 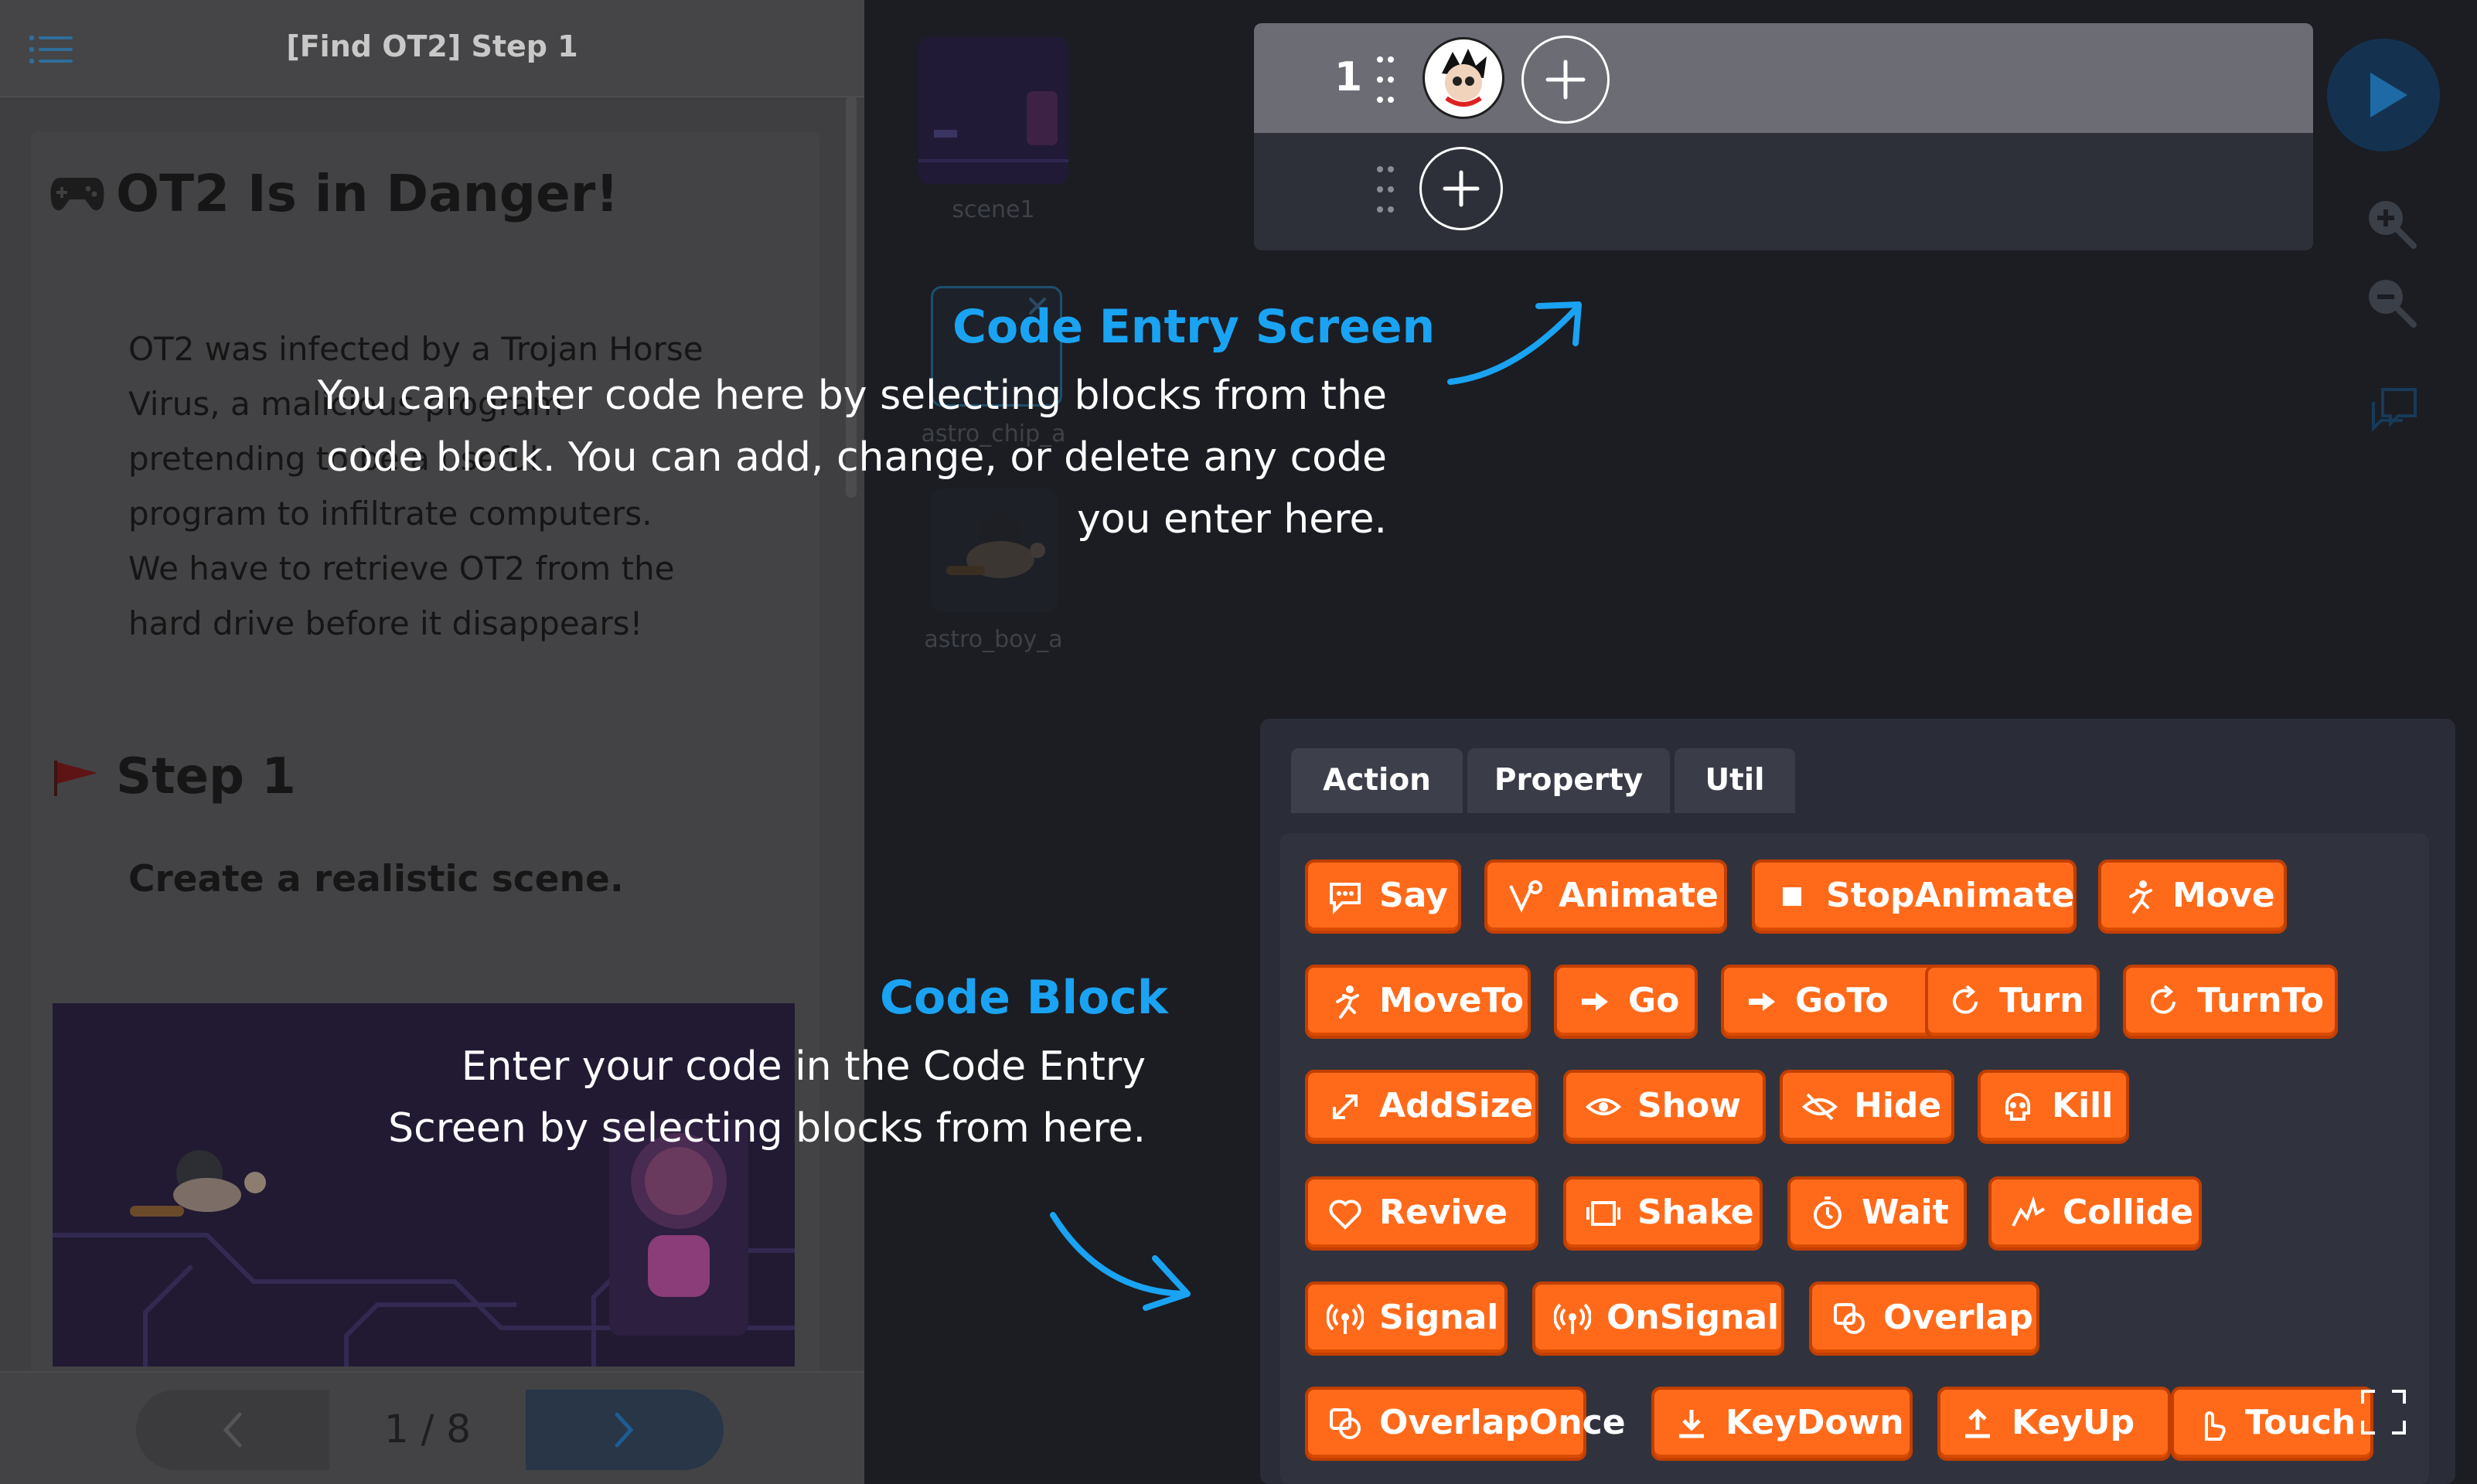 I want to click on block-show: Show, so click(x=1664, y=1107).